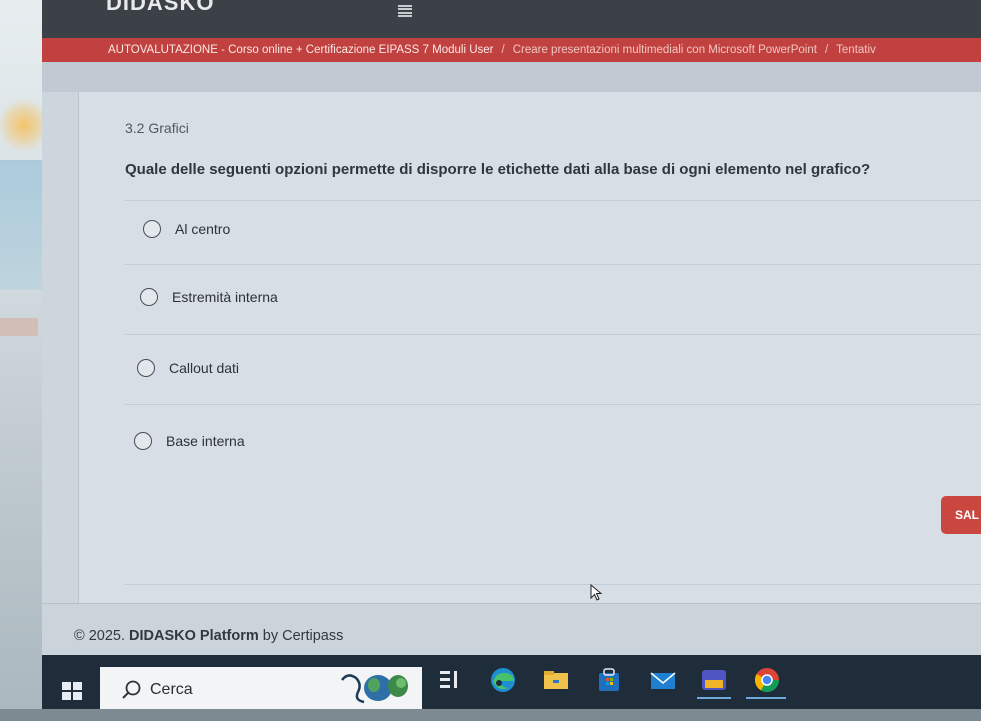 The image size is (981, 721). I want to click on footer-copyright: © 2025. DIDASKO Platform by Certipass, so click(208, 636).